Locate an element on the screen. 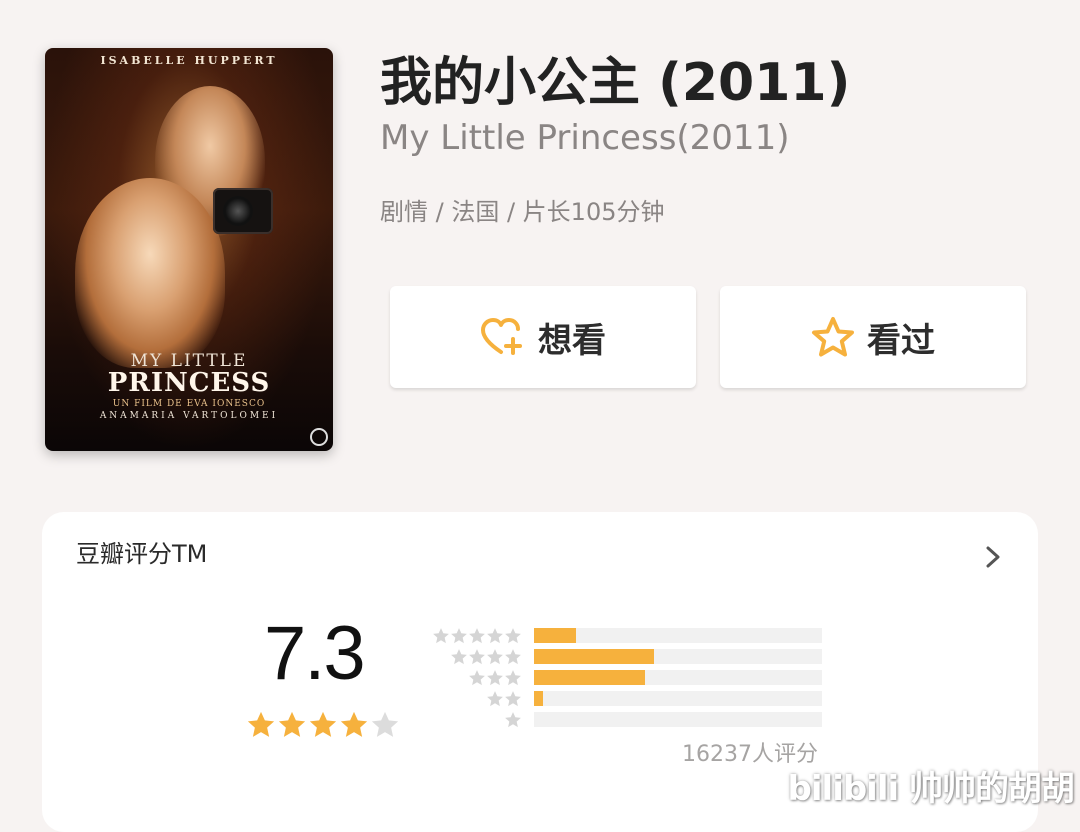 This screenshot has width=1080, height=832. distribution-row-4-star is located at coordinates (627, 657).